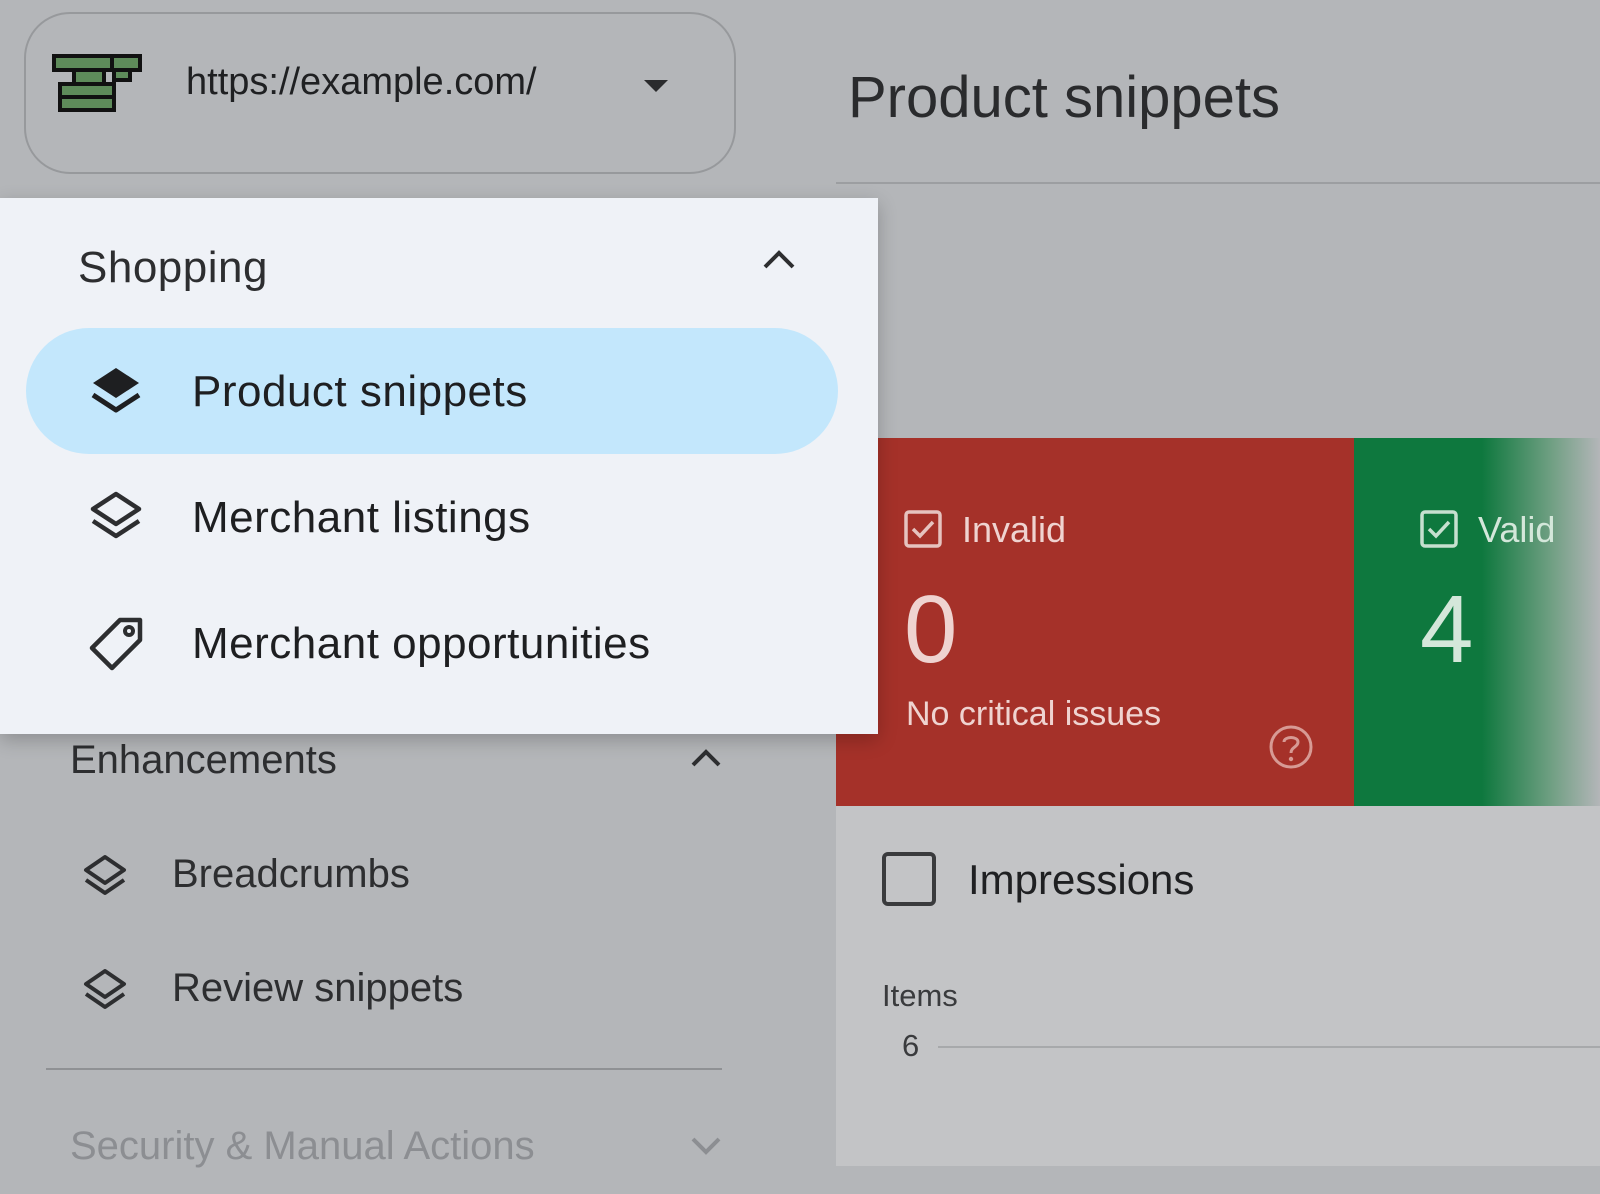  What do you see at coordinates (116, 515) in the screenshot?
I see `layers-icon` at bounding box center [116, 515].